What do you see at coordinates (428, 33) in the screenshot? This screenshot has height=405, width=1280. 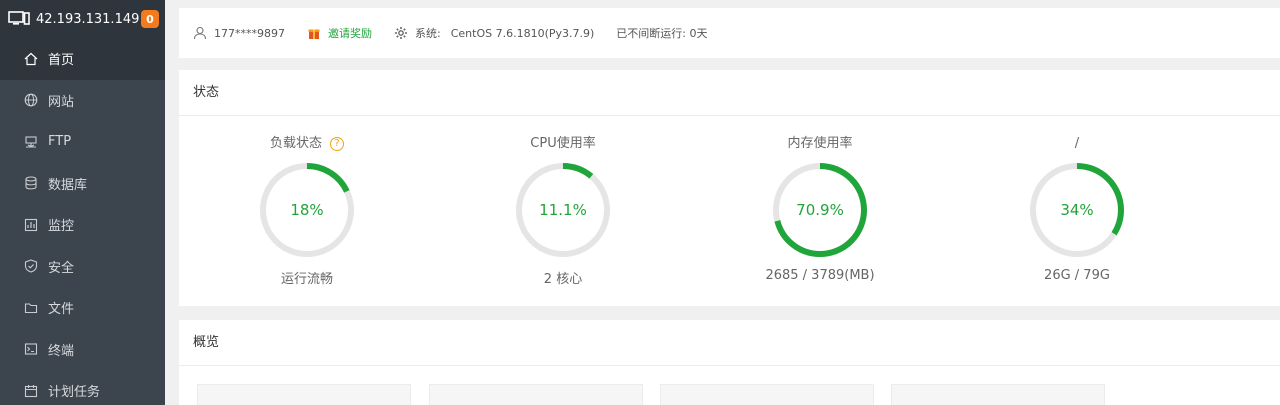 I see `system-label: 系统:` at bounding box center [428, 33].